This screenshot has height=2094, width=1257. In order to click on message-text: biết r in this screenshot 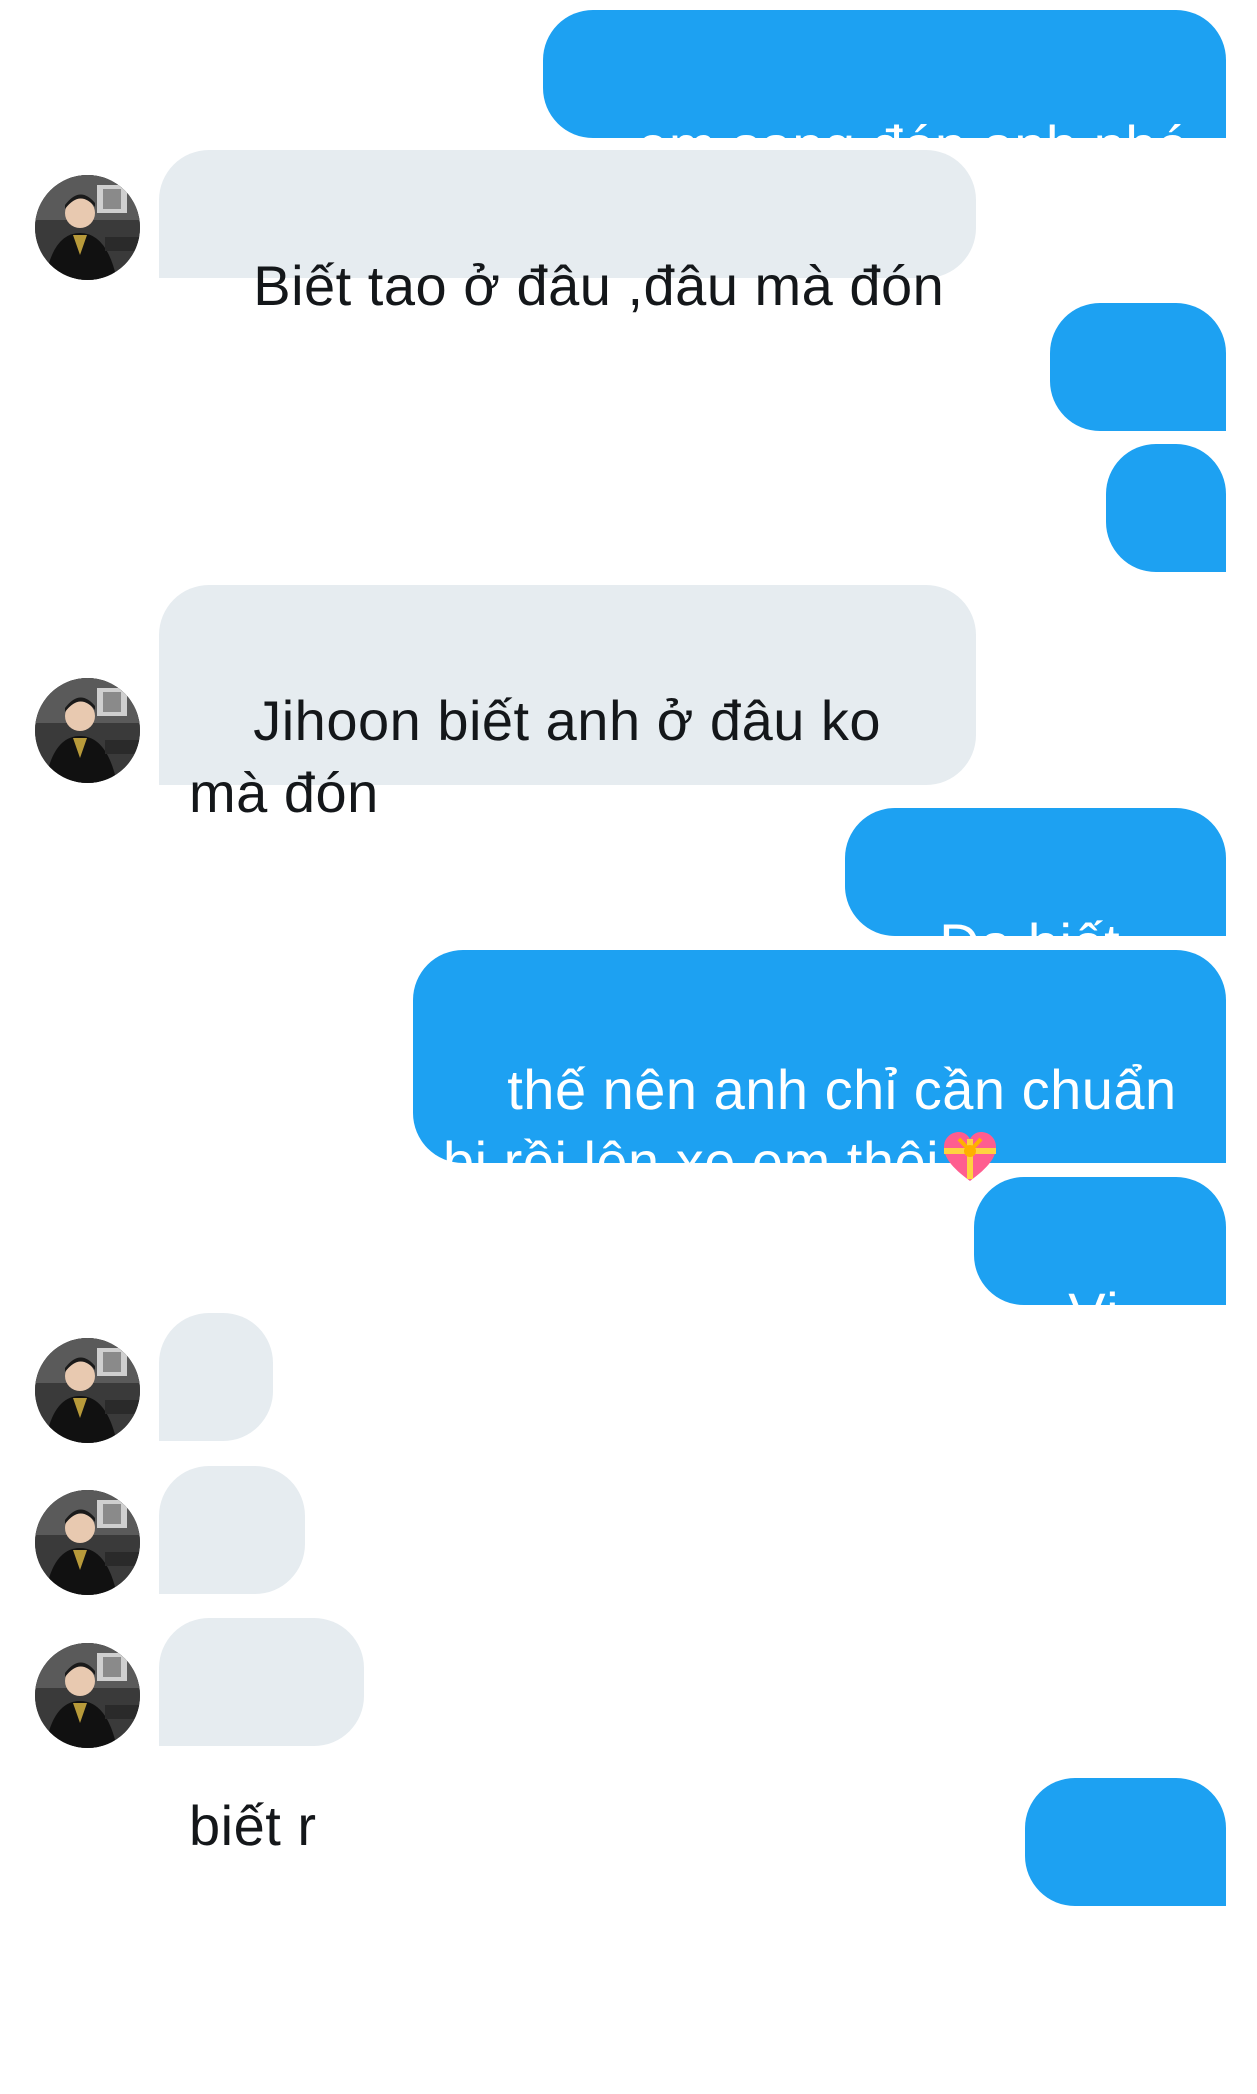, I will do `click(253, 1825)`.